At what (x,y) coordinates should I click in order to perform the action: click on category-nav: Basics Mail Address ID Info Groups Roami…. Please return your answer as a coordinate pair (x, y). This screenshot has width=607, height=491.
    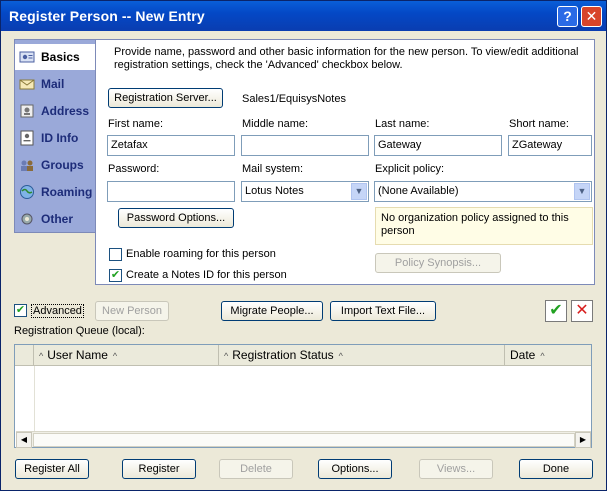
    Looking at the image, I should click on (55, 136).